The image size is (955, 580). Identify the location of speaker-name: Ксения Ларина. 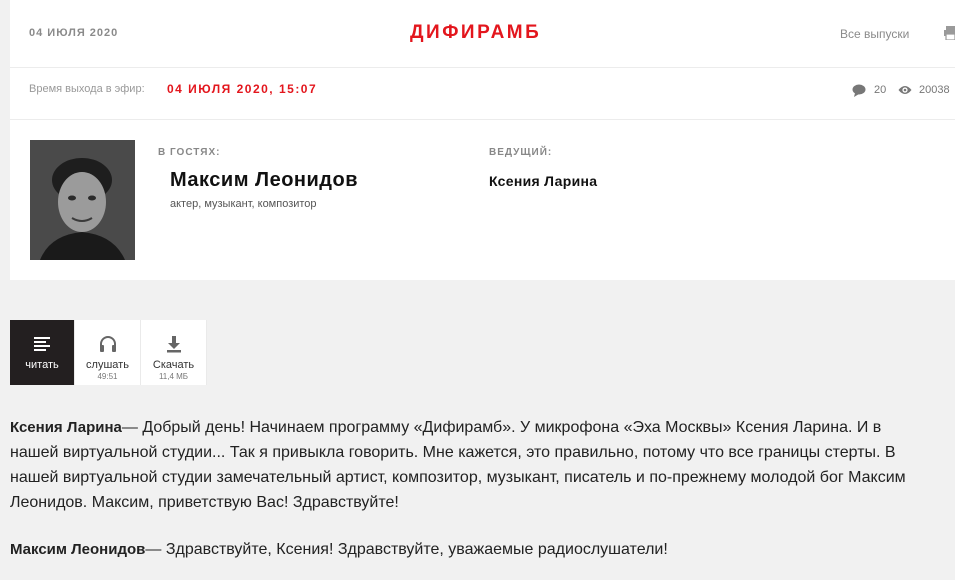
(66, 427).